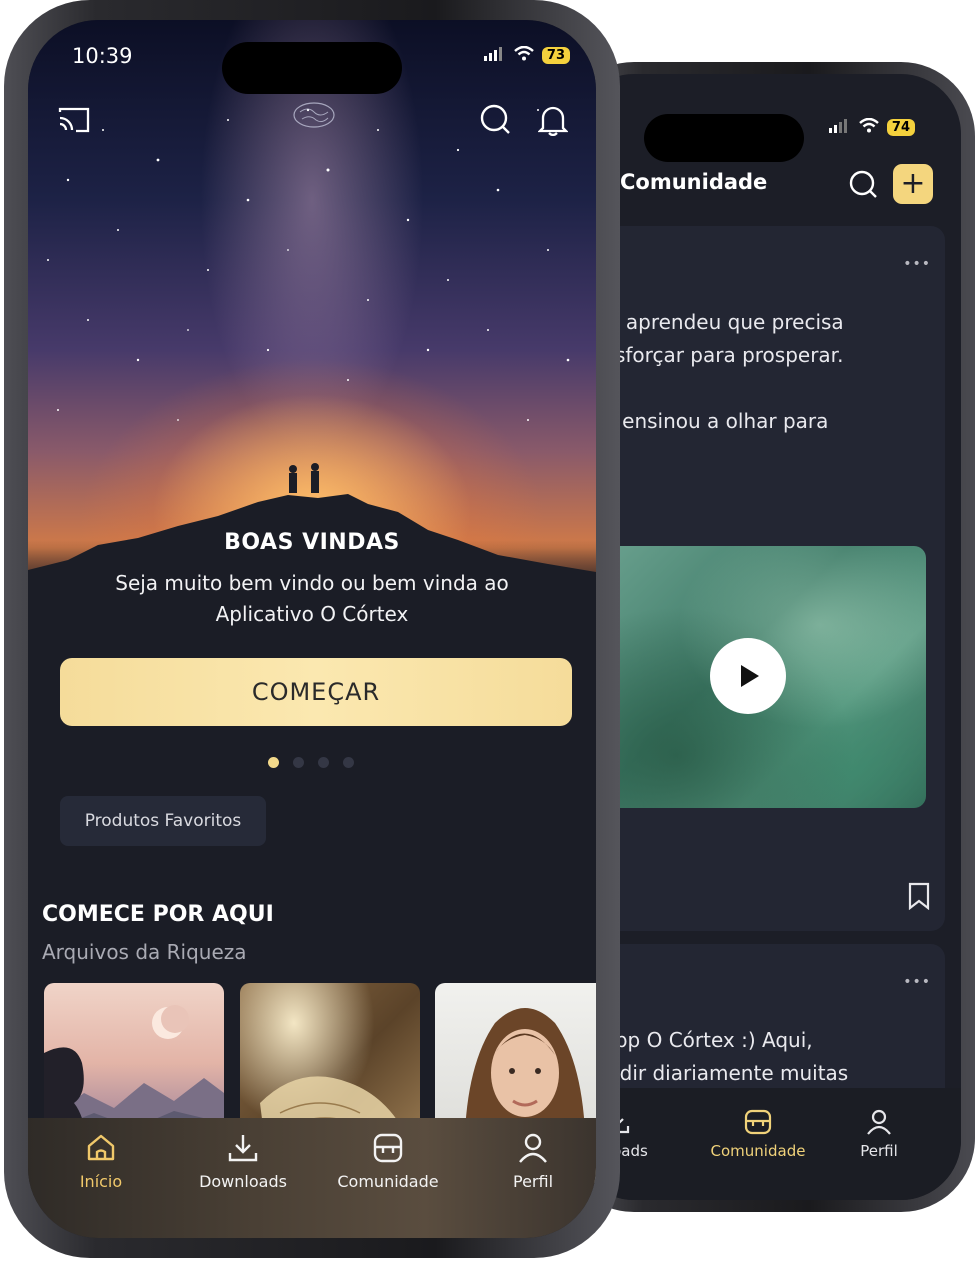 The width and height of the screenshot is (978, 1263). Describe the element at coordinates (101, 1148) in the screenshot. I see `home-icon` at that location.